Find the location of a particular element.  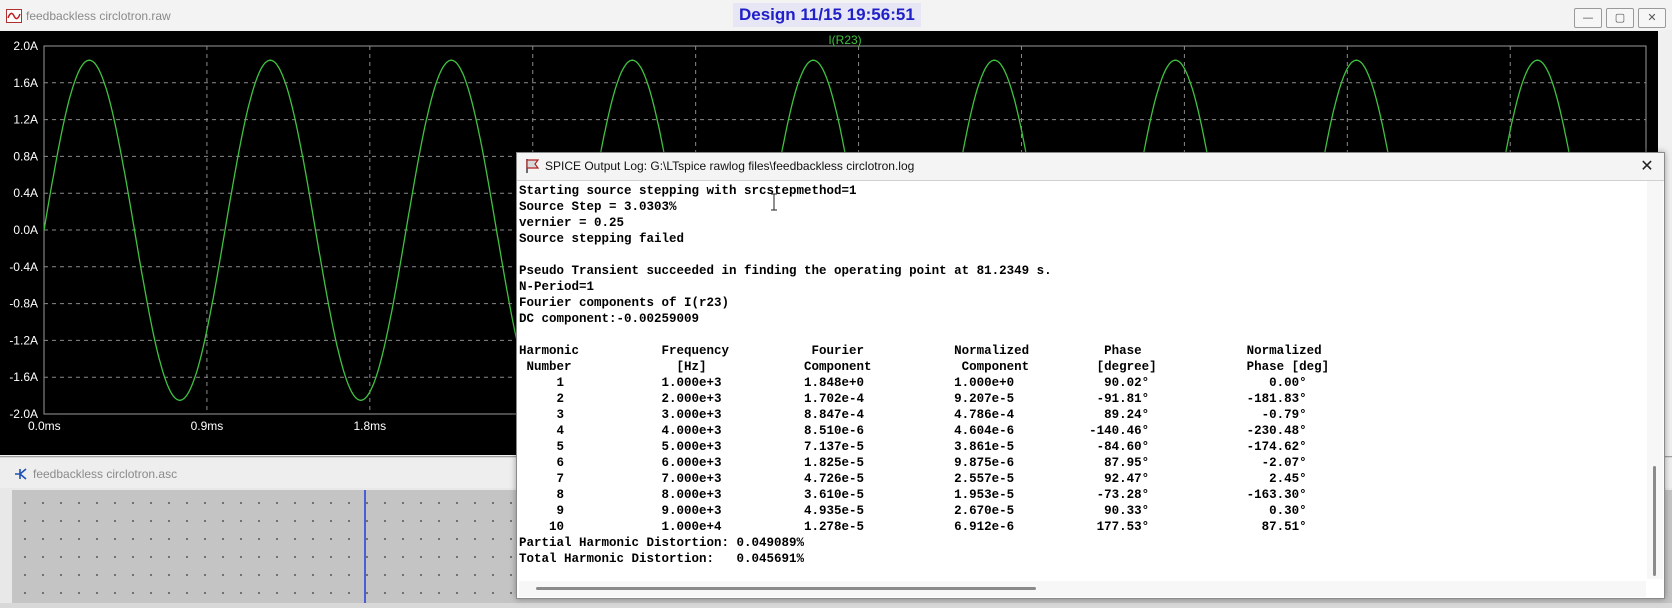

x-tick-label: 0.0ms is located at coordinates (44, 426).